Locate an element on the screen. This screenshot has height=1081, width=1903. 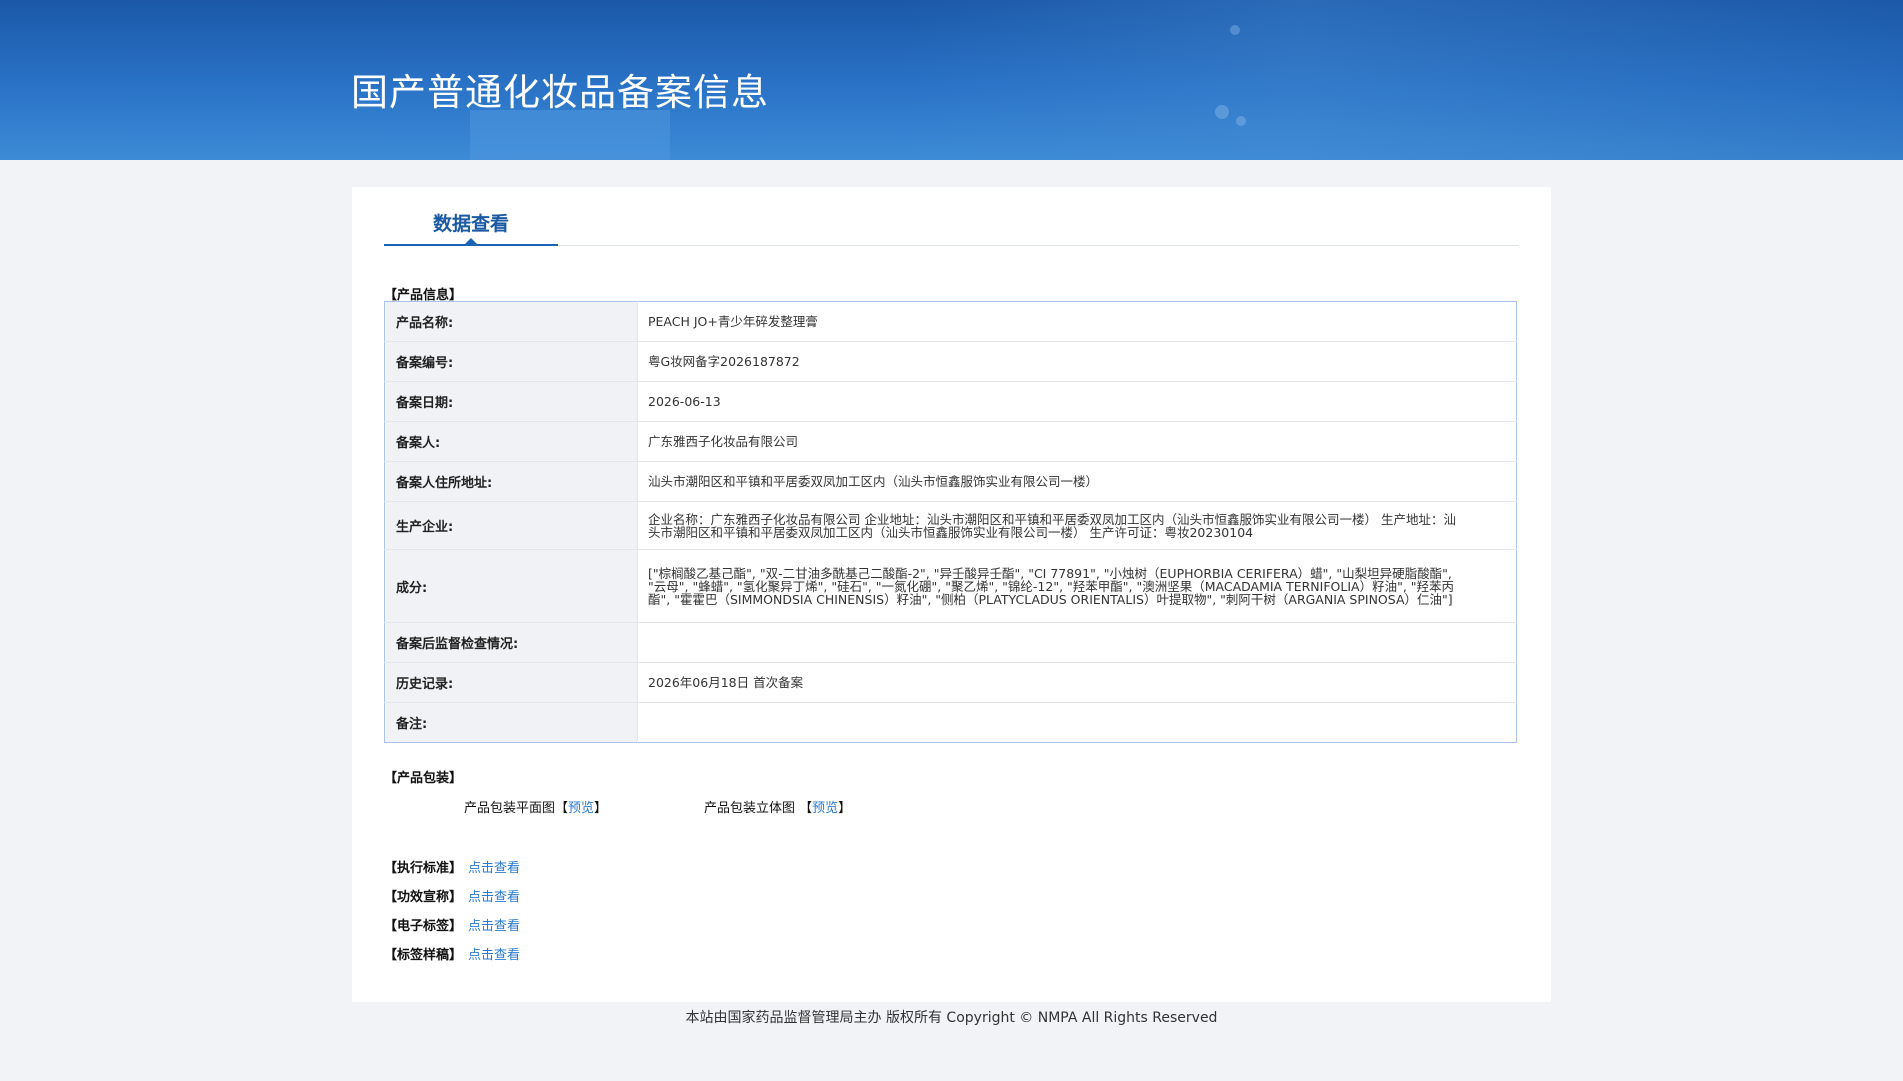
row-key: 产品名称: is located at coordinates (511, 321).